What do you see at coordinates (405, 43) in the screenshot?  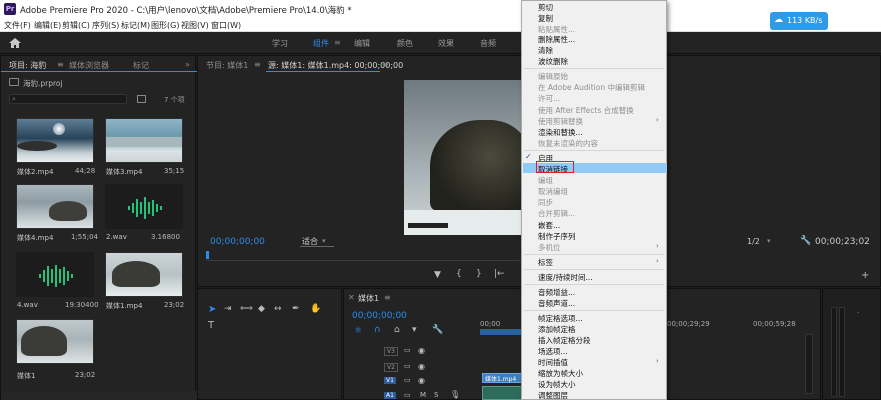 I see `workspace-tab-color: 颜色` at bounding box center [405, 43].